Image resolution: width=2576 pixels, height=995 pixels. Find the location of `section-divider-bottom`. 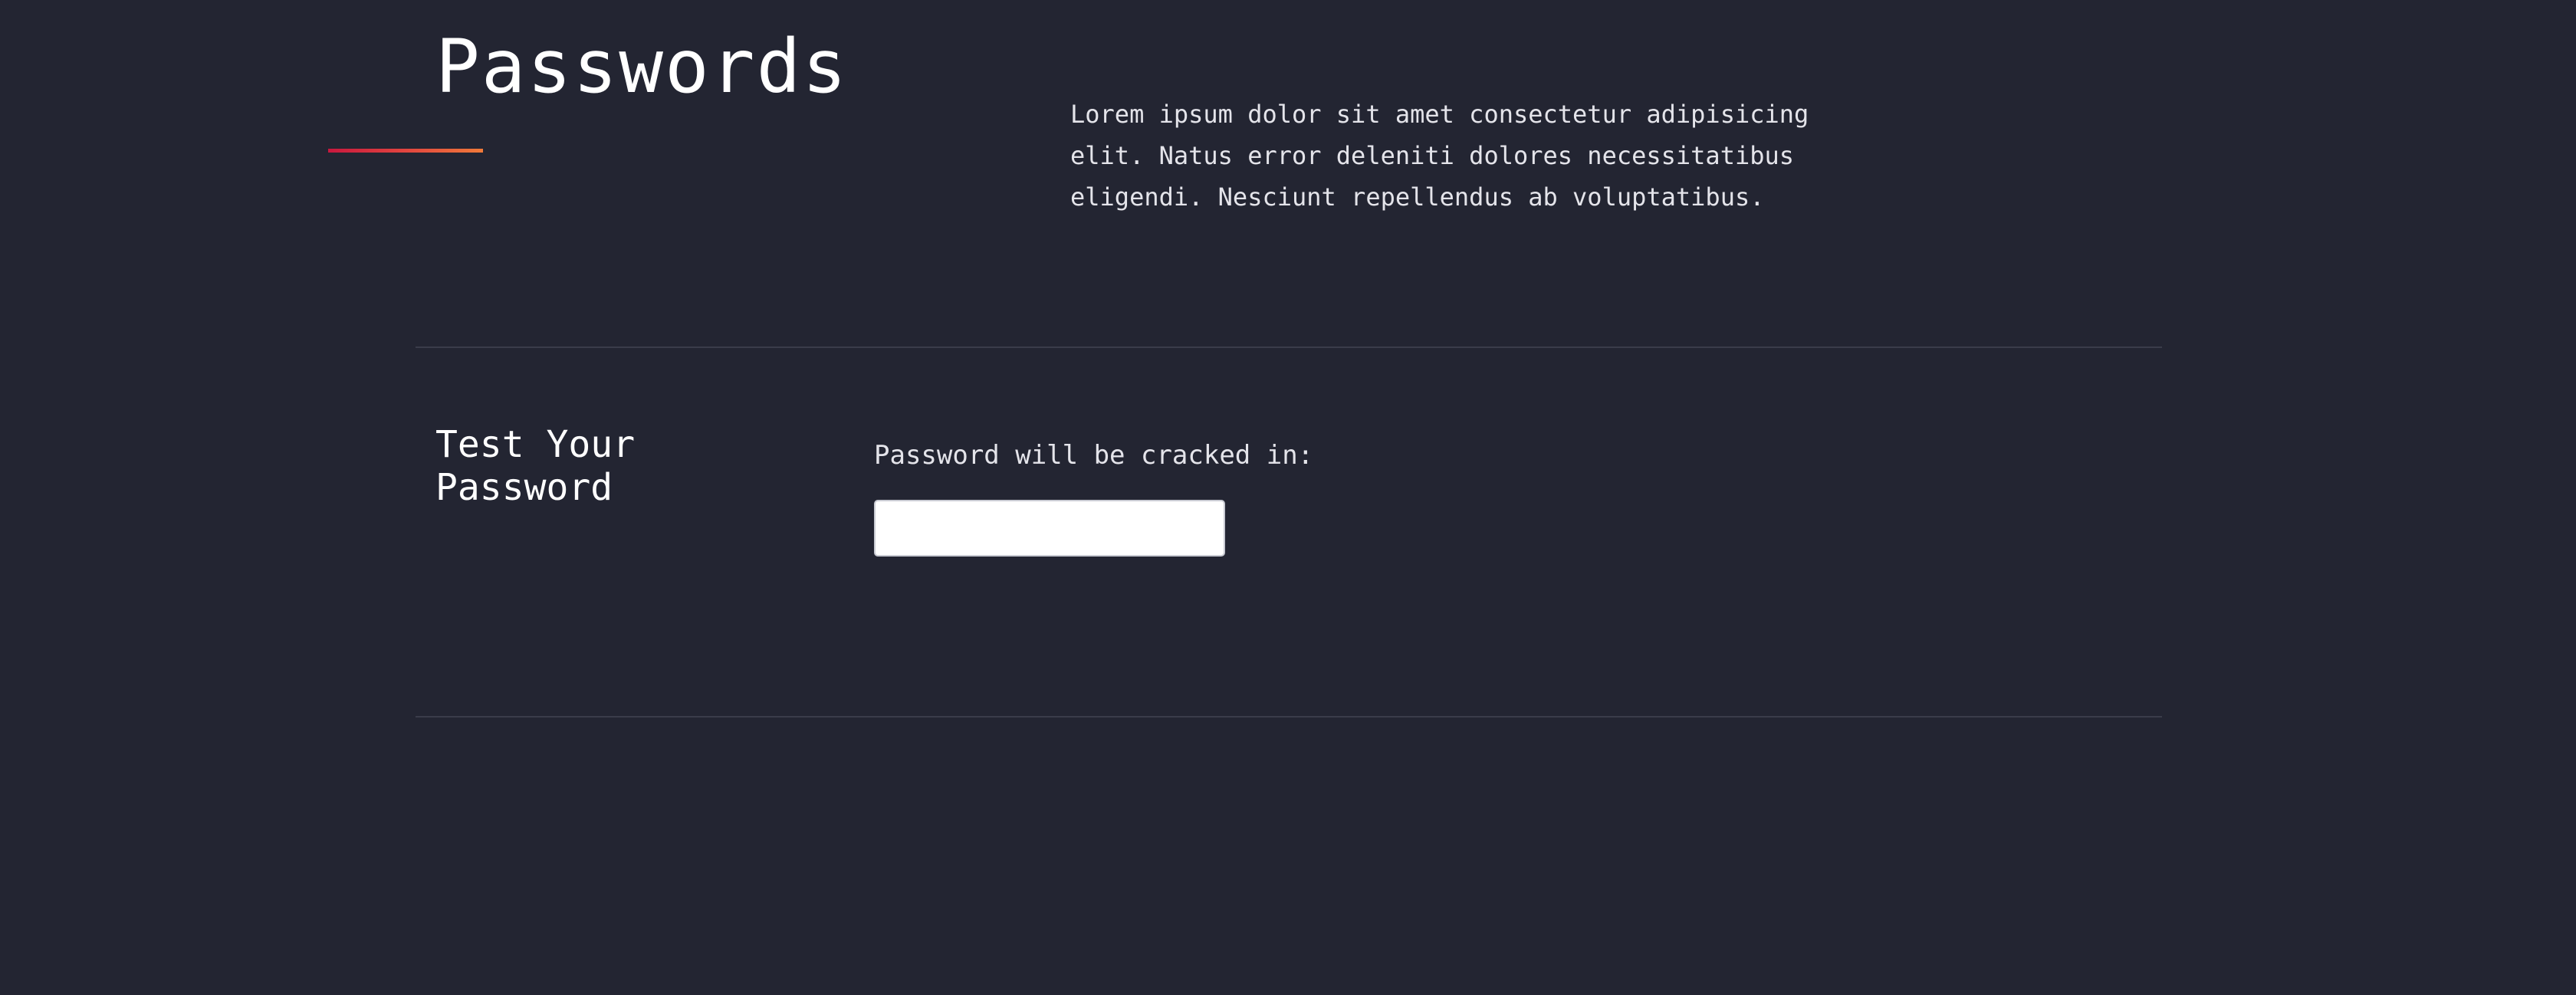

section-divider-bottom is located at coordinates (1289, 717).